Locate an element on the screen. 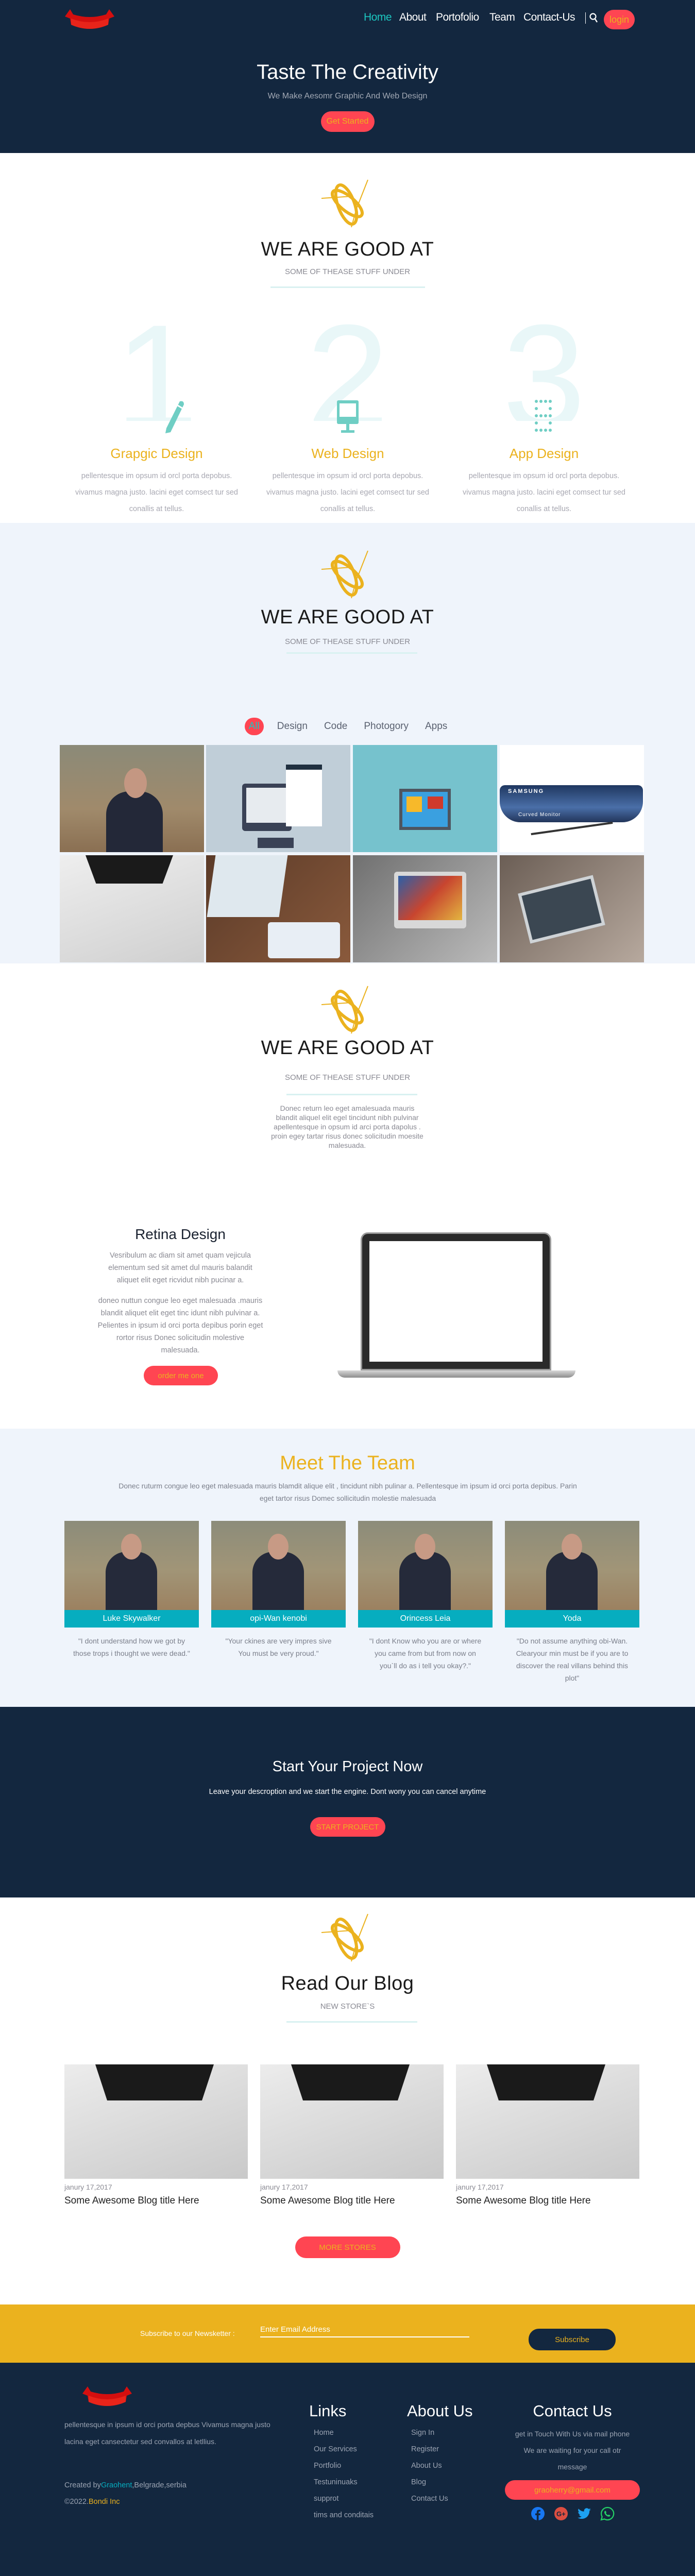 The height and width of the screenshot is (2576, 695). portfolio-filter-tabs: All Design Code Photogory Apps is located at coordinates (347, 726).